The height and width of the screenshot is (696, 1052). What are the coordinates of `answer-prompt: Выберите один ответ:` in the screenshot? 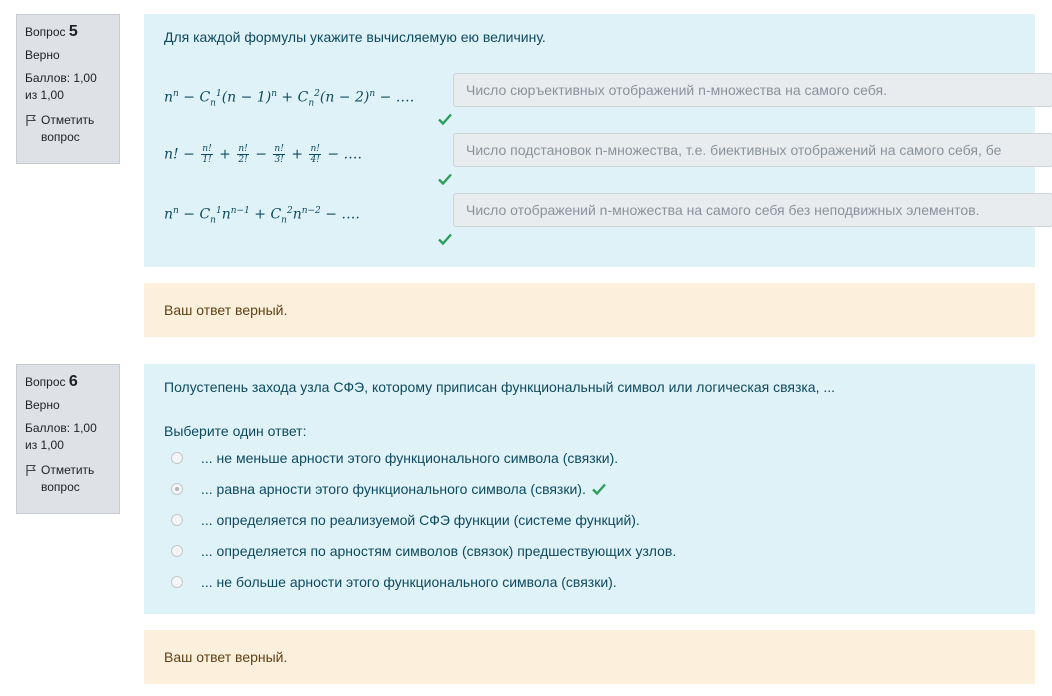 It's located at (235, 431).